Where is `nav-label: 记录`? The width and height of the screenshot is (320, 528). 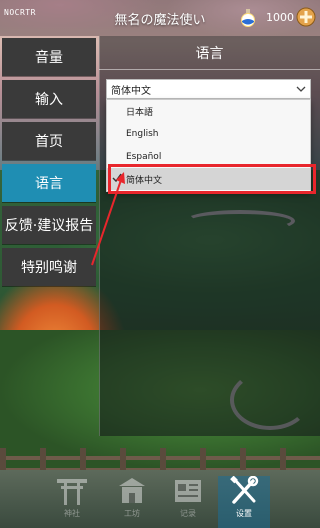 nav-label: 记录 is located at coordinates (188, 513).